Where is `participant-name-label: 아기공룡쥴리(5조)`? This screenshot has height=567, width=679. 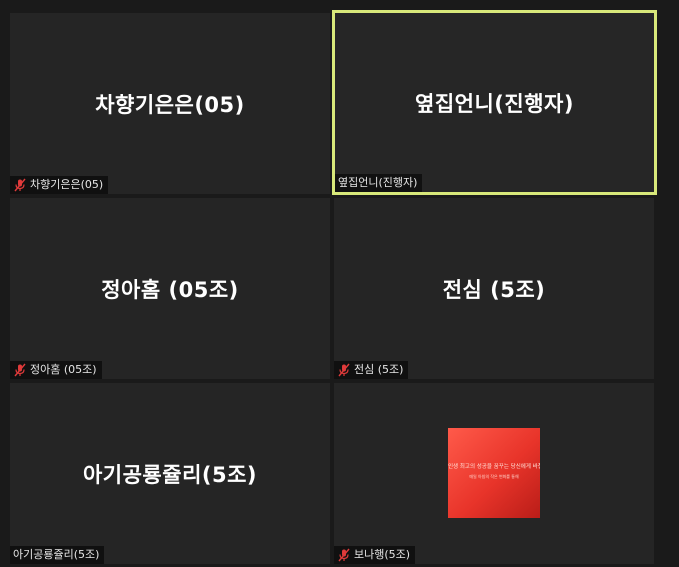 participant-name-label: 아기공룡쥴리(5조) is located at coordinates (56, 554).